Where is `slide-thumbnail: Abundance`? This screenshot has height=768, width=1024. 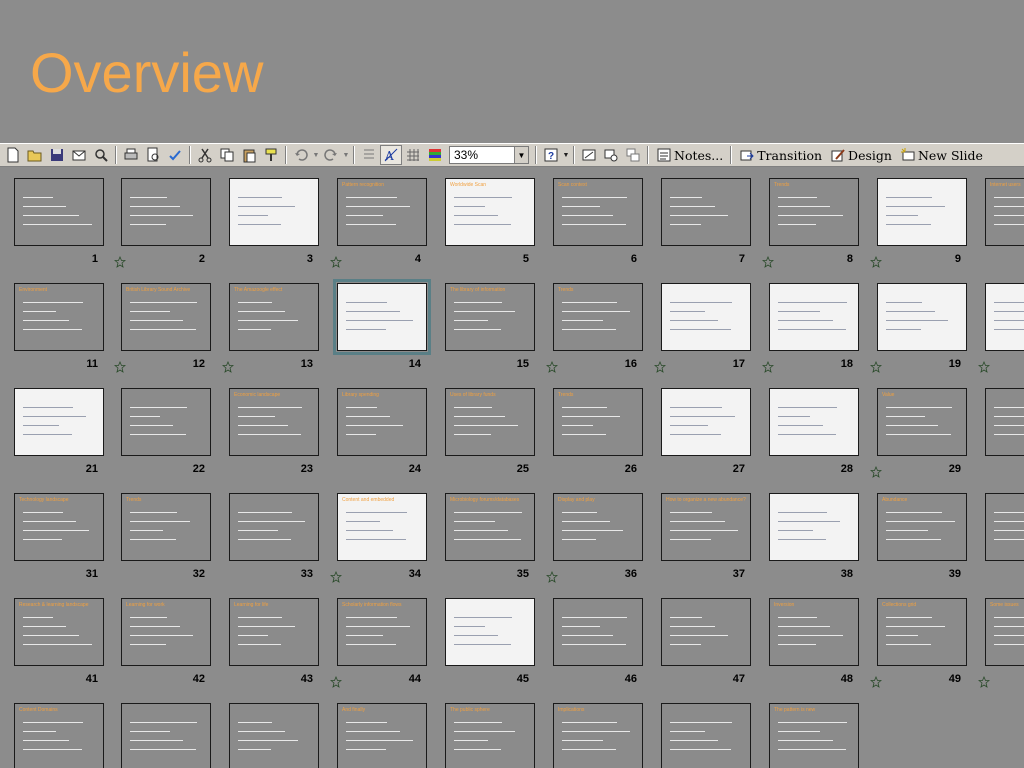 slide-thumbnail: Abundance is located at coordinates (922, 527).